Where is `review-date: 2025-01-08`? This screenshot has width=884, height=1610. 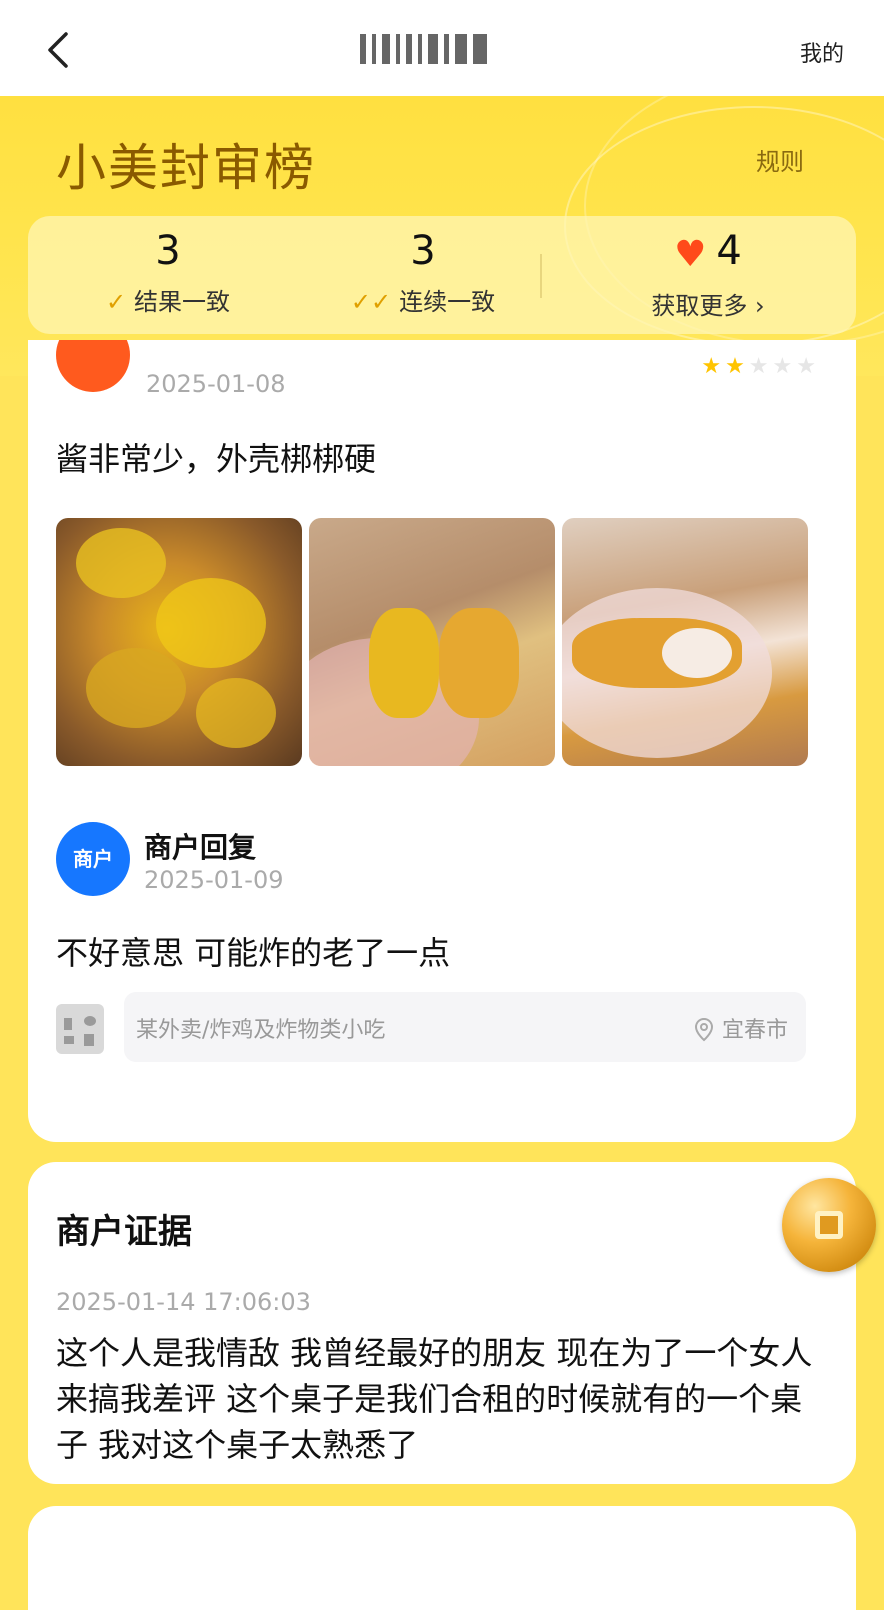
review-date: 2025-01-08 is located at coordinates (216, 384).